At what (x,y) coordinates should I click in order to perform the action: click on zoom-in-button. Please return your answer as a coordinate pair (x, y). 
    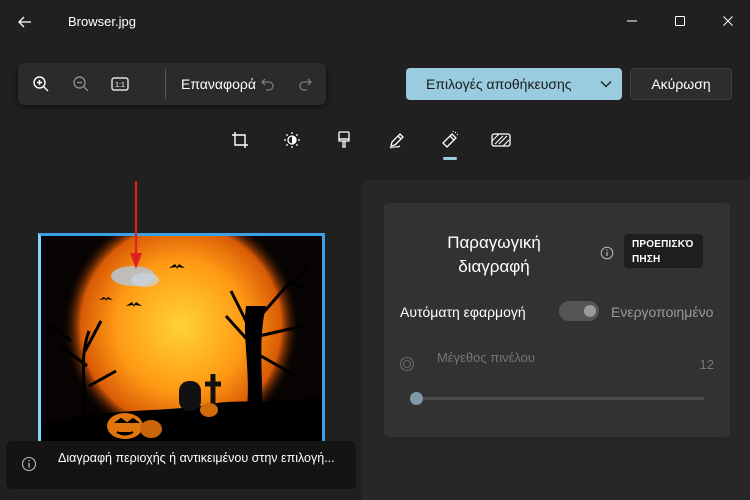
    Looking at the image, I should click on (41, 84).